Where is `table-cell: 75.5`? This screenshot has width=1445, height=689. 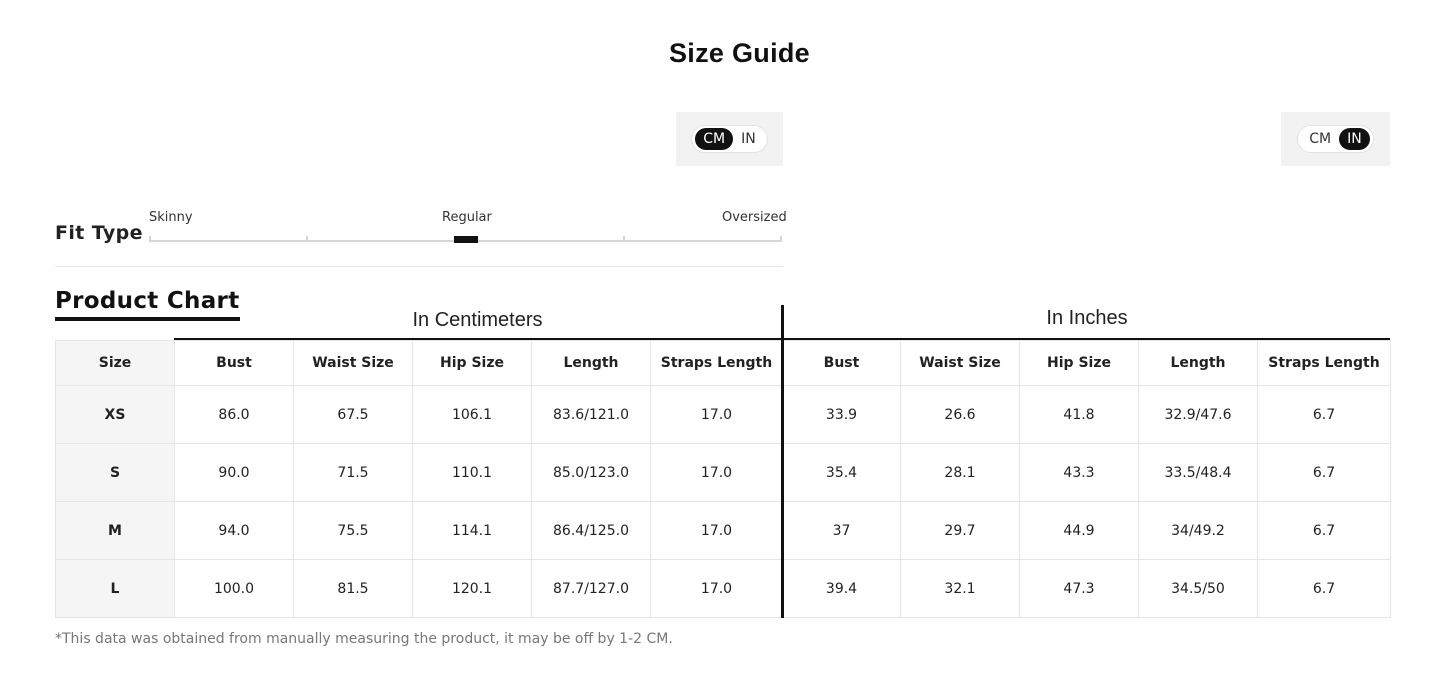 table-cell: 75.5 is located at coordinates (353, 530).